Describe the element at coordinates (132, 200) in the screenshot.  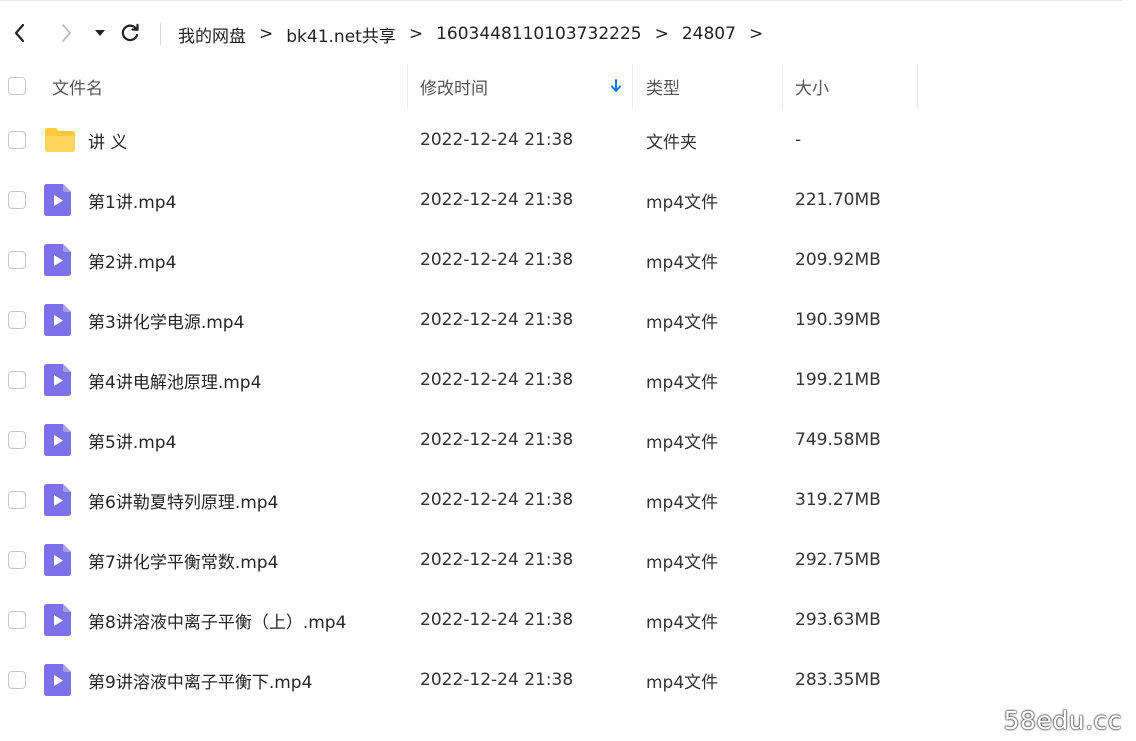
I see `file-name: 第1讲.mp4` at that location.